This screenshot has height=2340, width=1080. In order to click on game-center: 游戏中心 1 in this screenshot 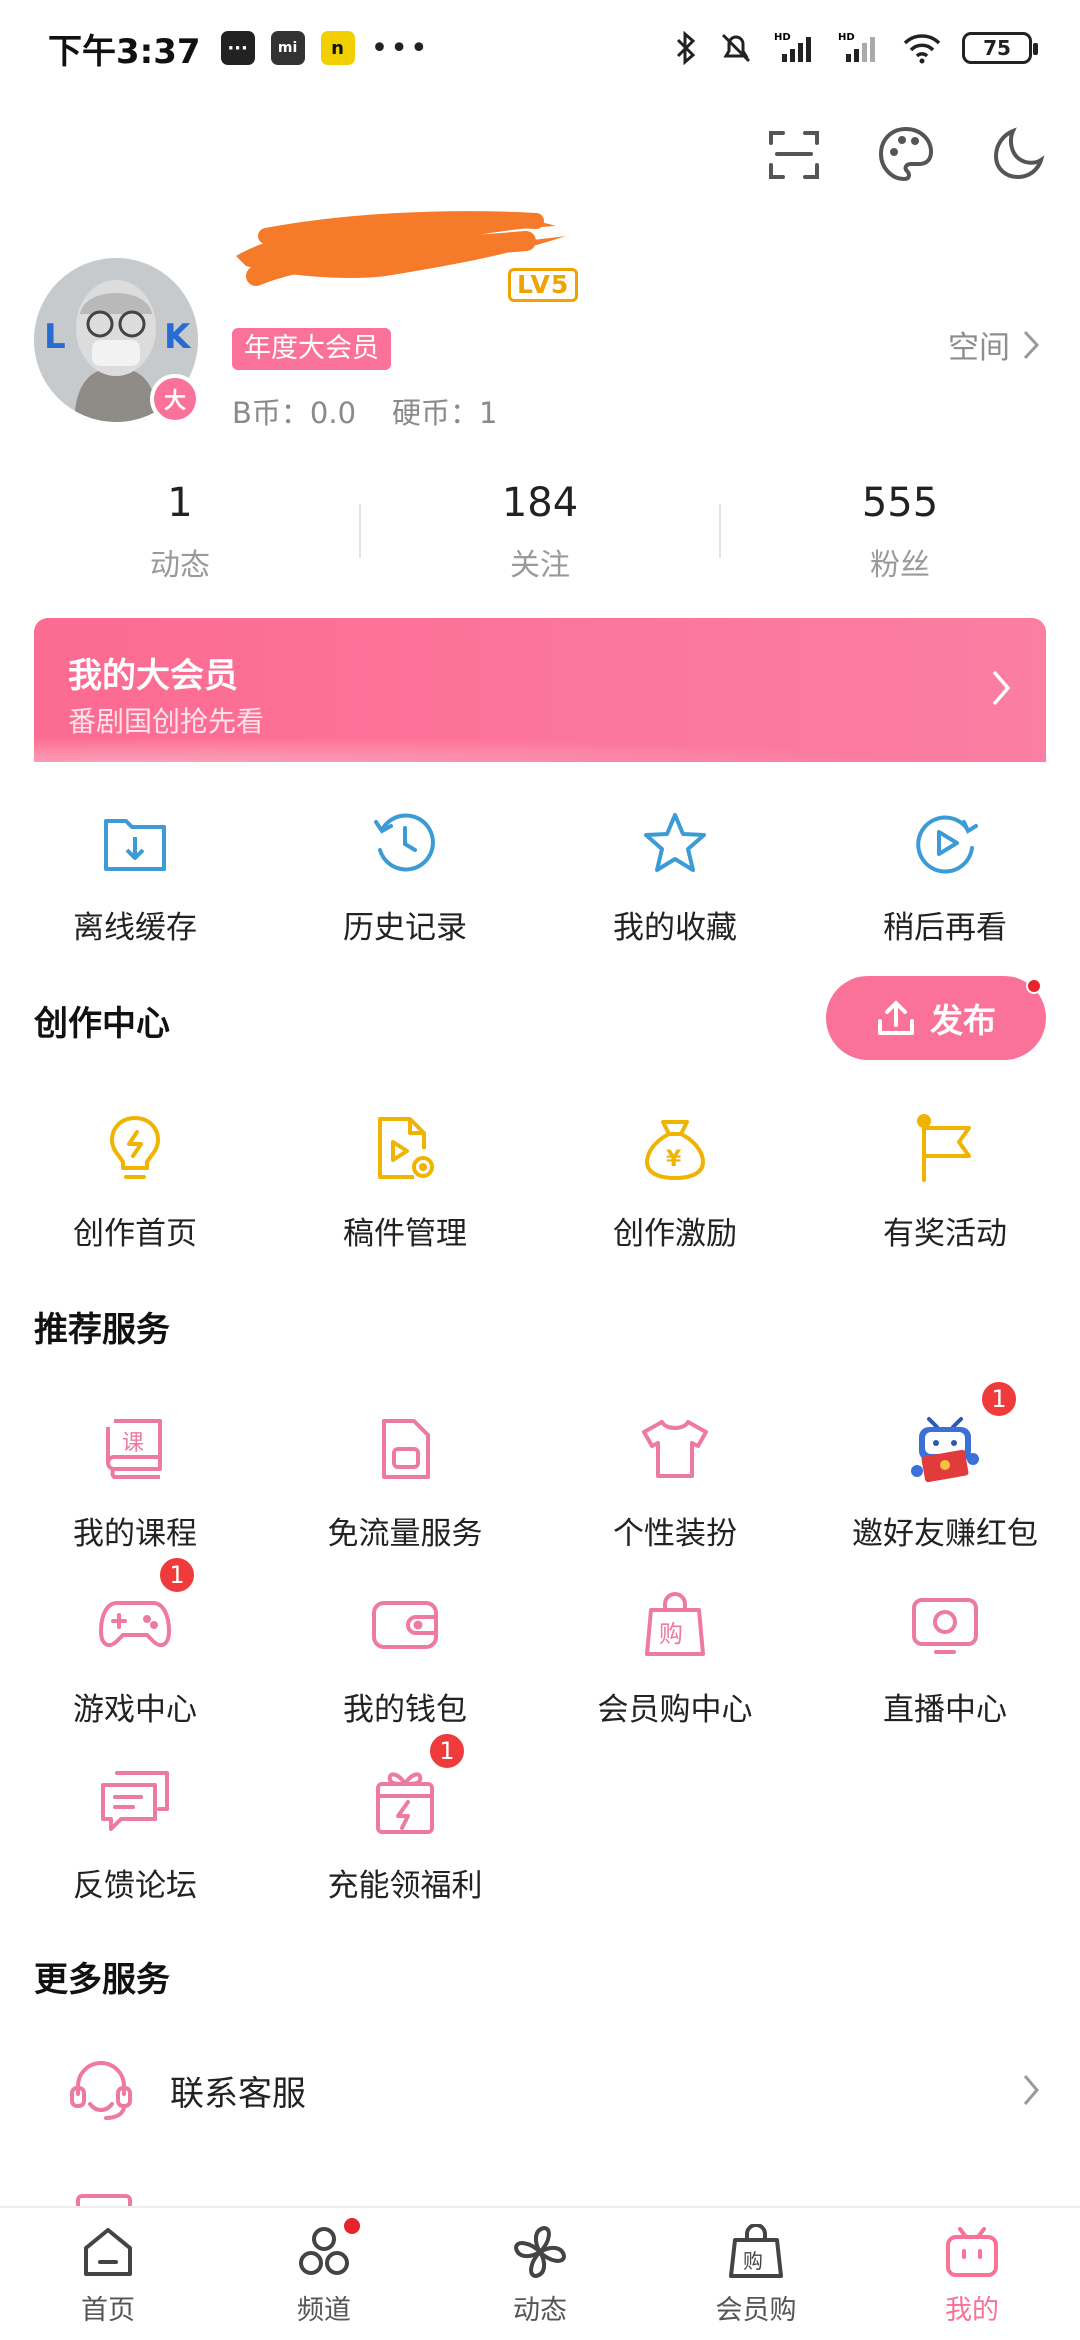, I will do `click(135, 1642)`.